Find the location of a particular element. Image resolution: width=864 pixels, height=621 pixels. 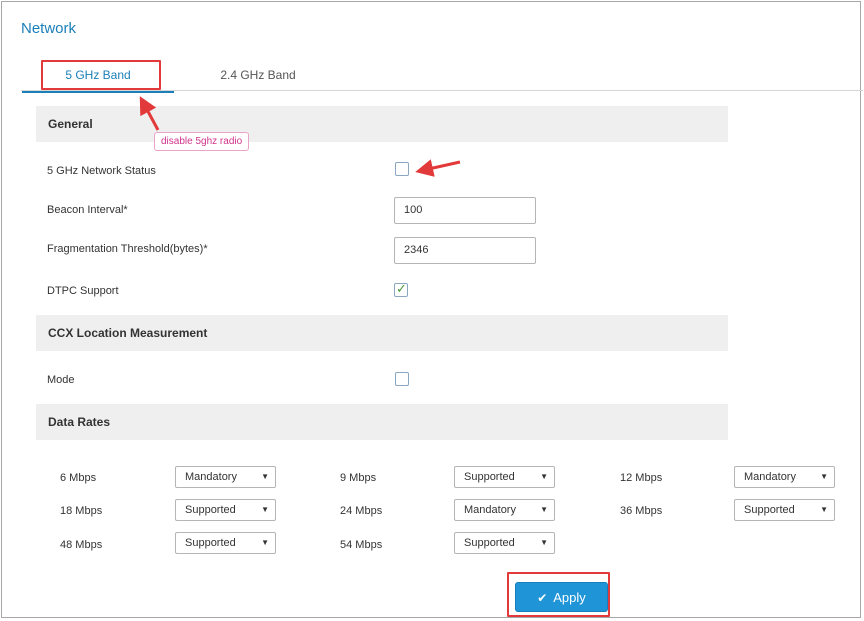

annotation-callout: disable 5ghz radio is located at coordinates (202, 141).